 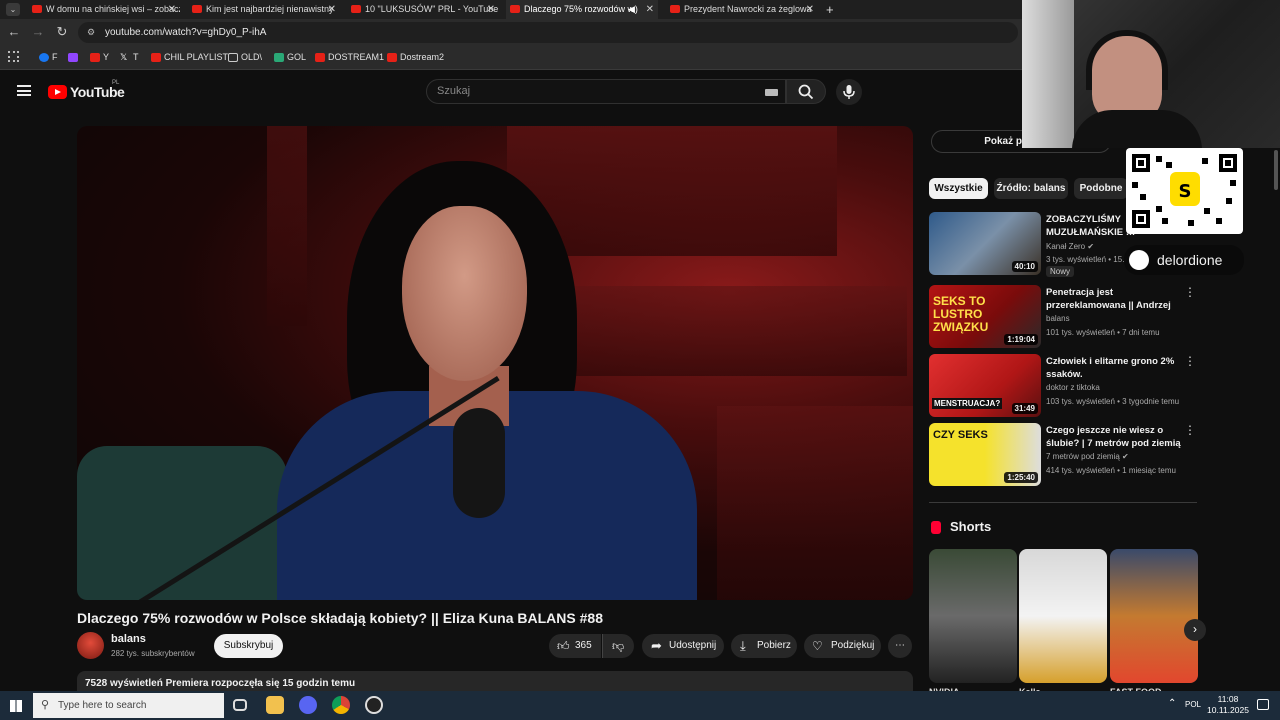 What do you see at coordinates (900, 646) in the screenshot?
I see `more-actions-button: ⋯` at bounding box center [900, 646].